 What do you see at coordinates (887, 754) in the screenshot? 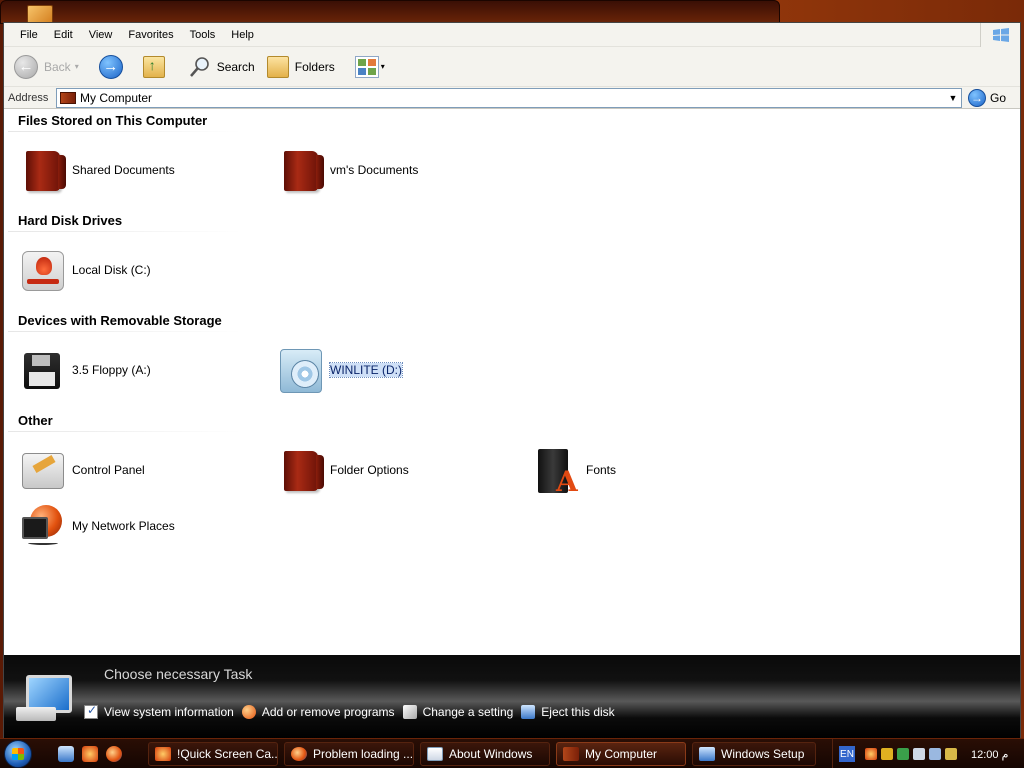
I see `warning-icon` at bounding box center [887, 754].